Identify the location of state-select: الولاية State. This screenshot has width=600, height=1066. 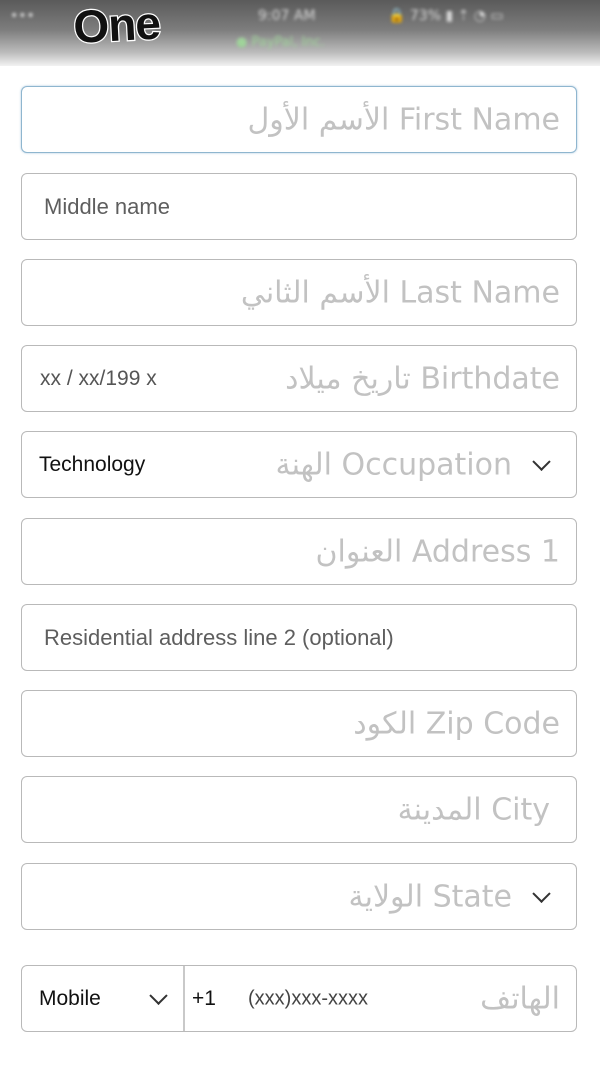
(299, 896).